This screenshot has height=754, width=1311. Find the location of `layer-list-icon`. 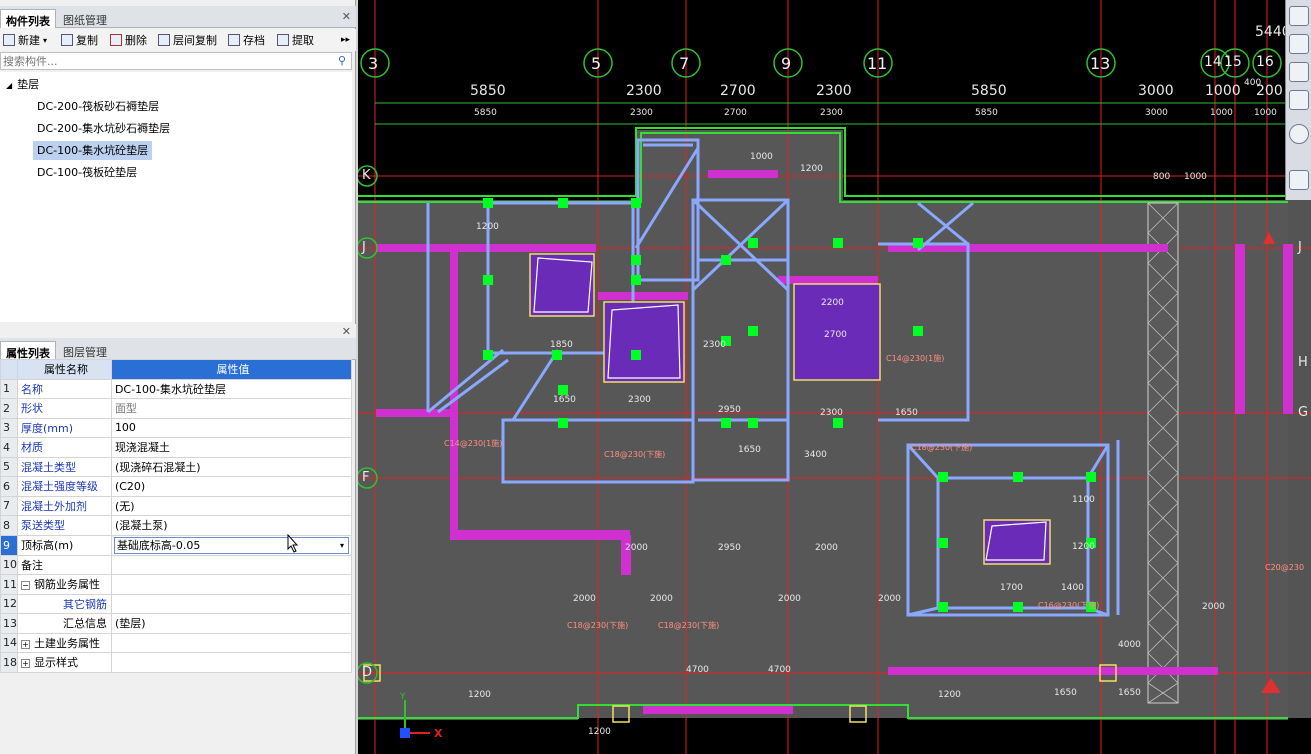

layer-list-icon is located at coordinates (1299, 180).